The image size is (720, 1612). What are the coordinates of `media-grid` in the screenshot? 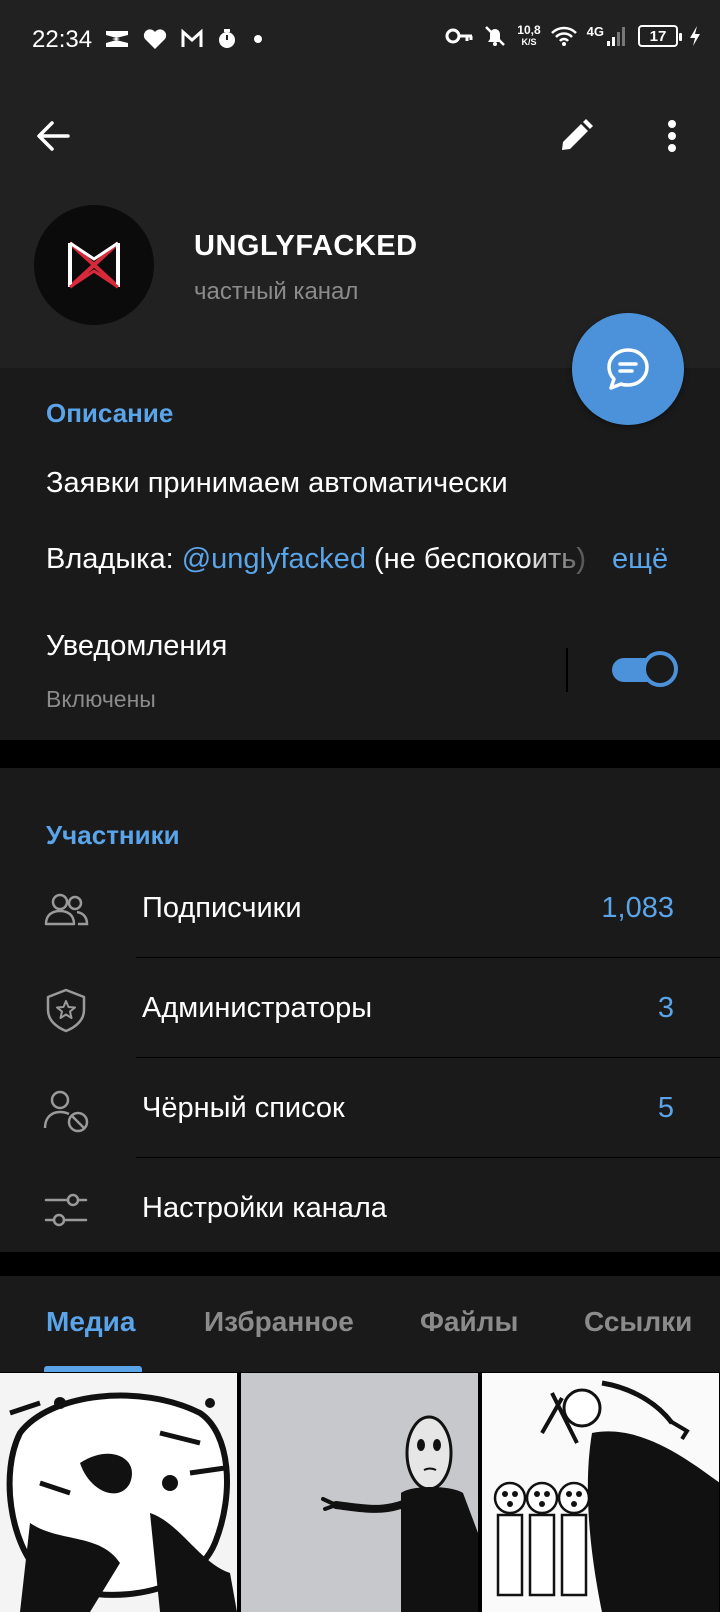 It's located at (360, 1492).